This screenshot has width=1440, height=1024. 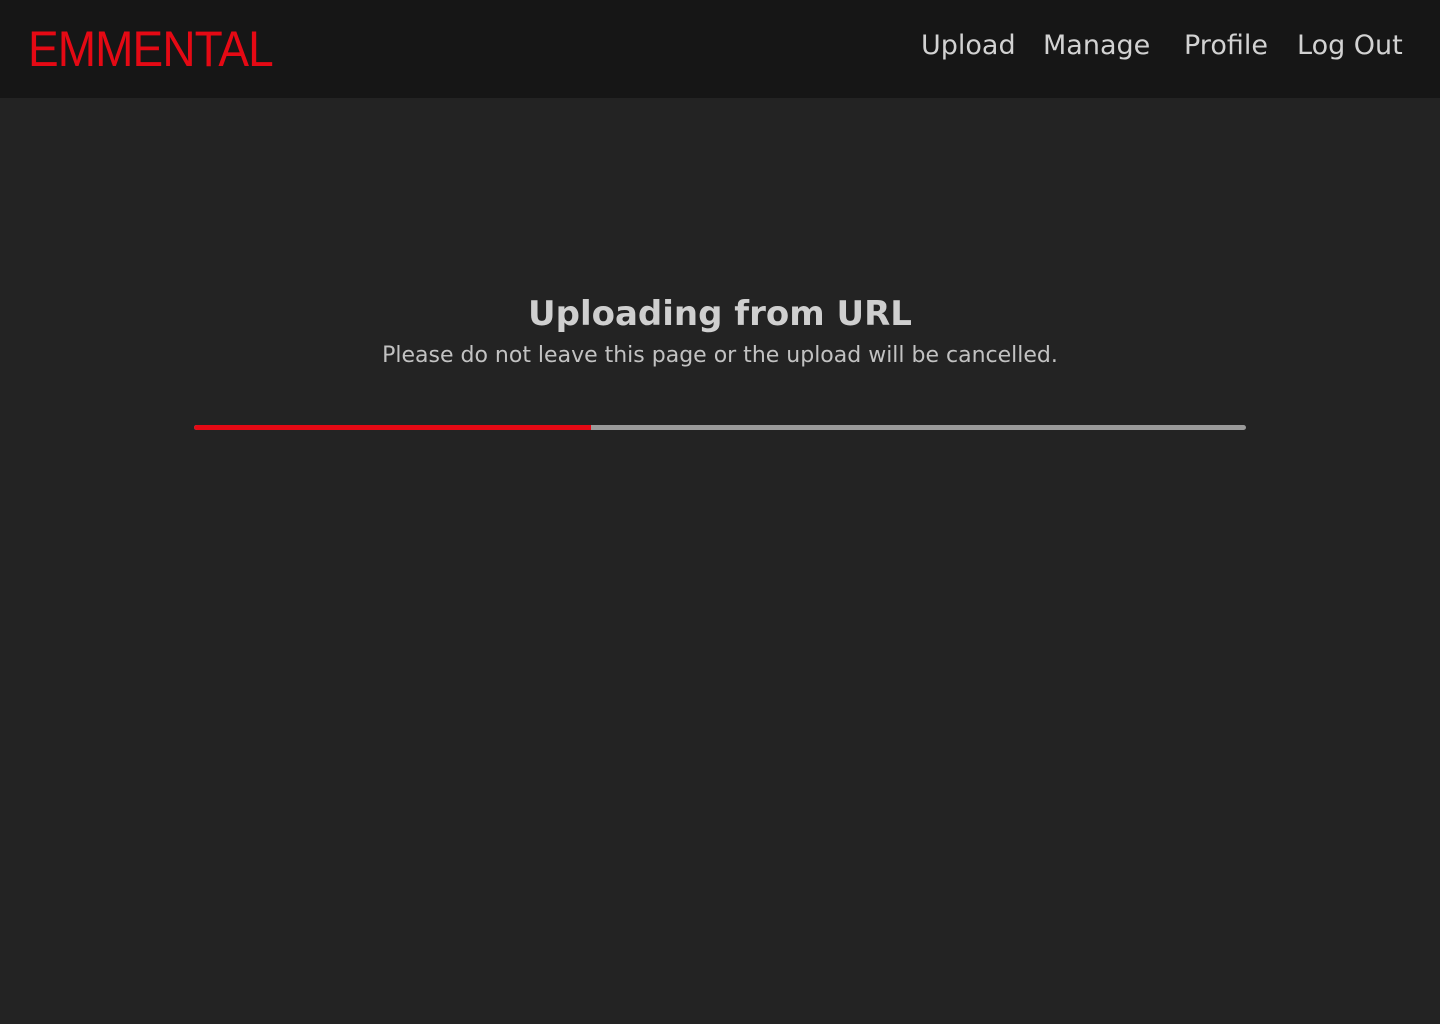 What do you see at coordinates (720, 49) in the screenshot?
I see `top-navigation-bar: EMMENTAL Upload Manage Profile Log Out` at bounding box center [720, 49].